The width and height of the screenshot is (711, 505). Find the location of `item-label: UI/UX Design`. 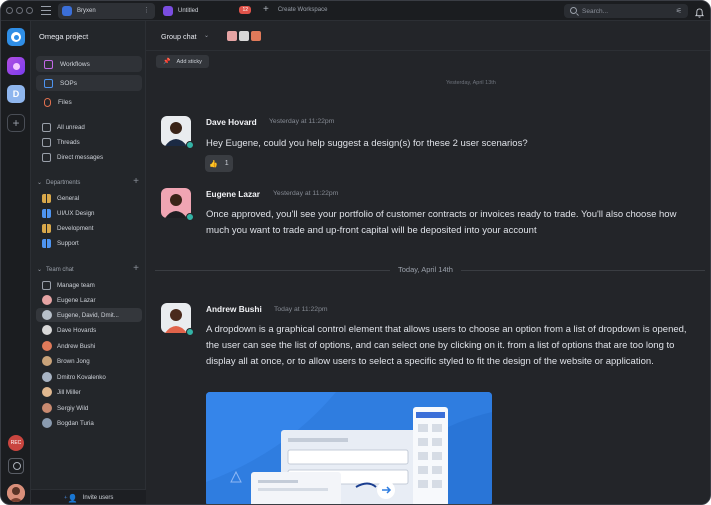

item-label: UI/UX Design is located at coordinates (76, 213).